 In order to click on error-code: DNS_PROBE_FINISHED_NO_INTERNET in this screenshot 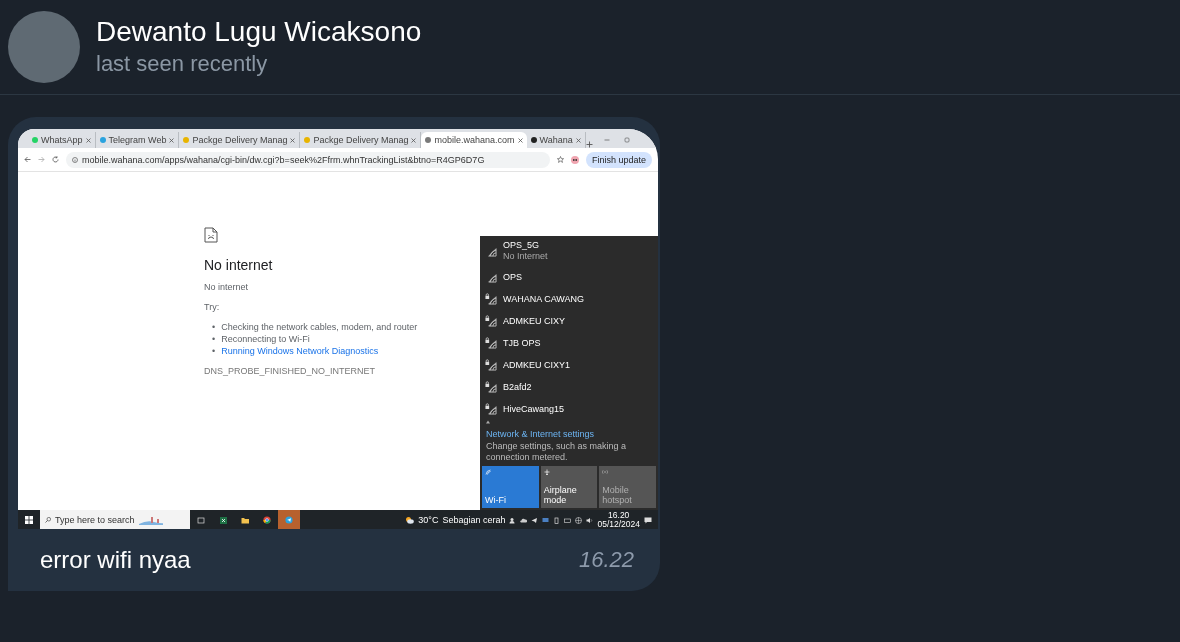, I will do `click(290, 371)`.